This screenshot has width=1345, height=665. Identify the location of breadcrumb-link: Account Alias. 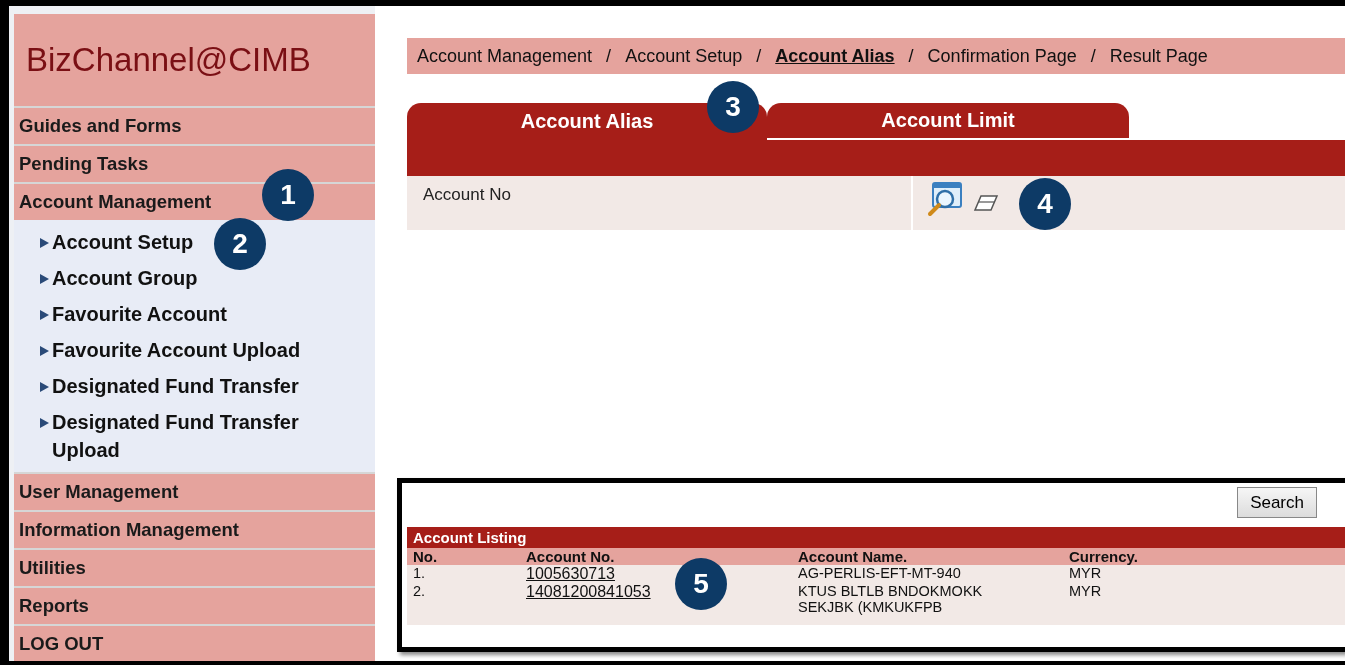
(835, 56).